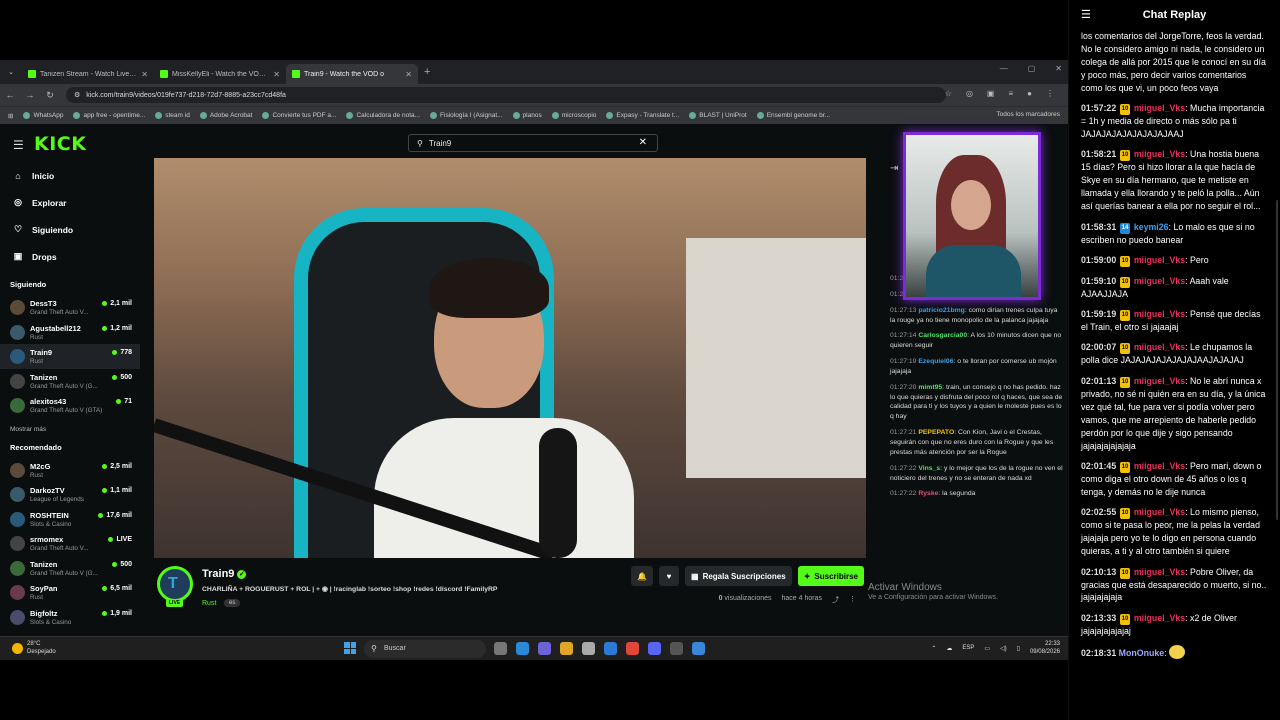 The image size is (1280, 720). Describe the element at coordinates (949, 648) in the screenshot. I see `onedrive-icon: ☁` at that location.